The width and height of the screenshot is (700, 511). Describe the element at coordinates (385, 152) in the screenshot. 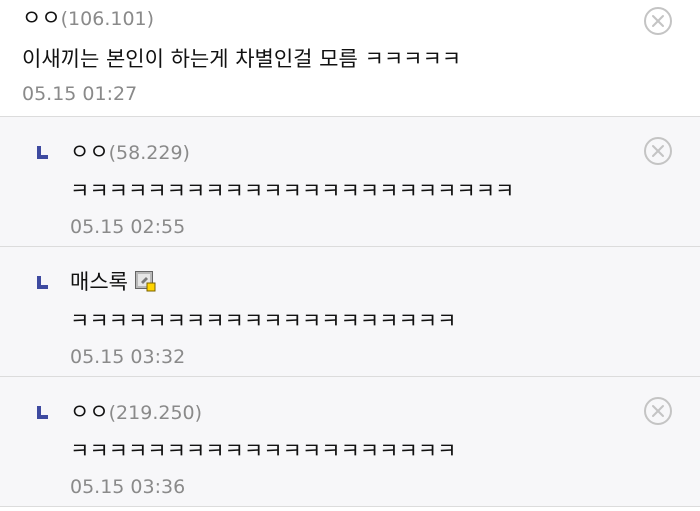

I see `reply-author: ㅇㅇ(58.229)` at that location.